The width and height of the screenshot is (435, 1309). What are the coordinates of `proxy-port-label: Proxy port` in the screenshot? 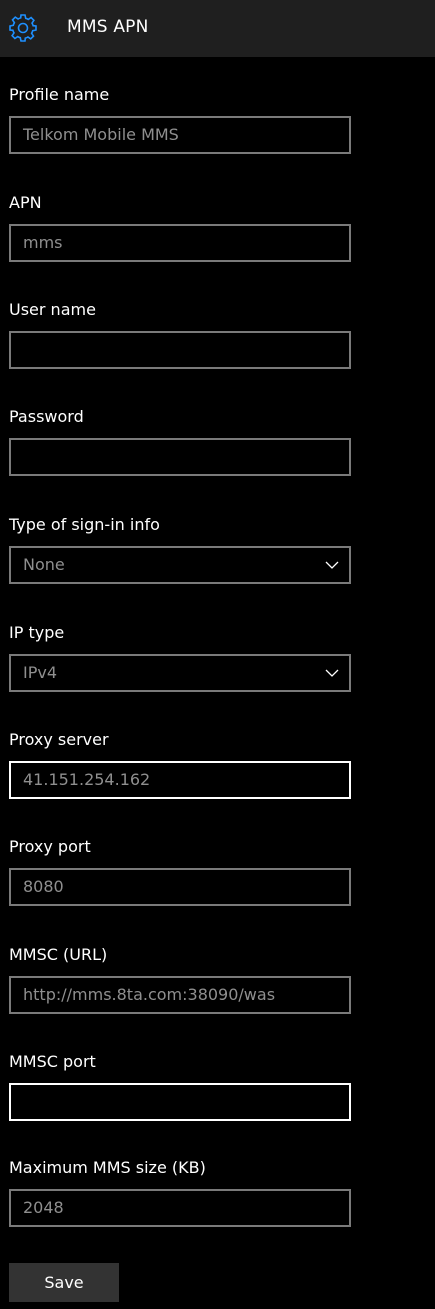 It's located at (50, 846).